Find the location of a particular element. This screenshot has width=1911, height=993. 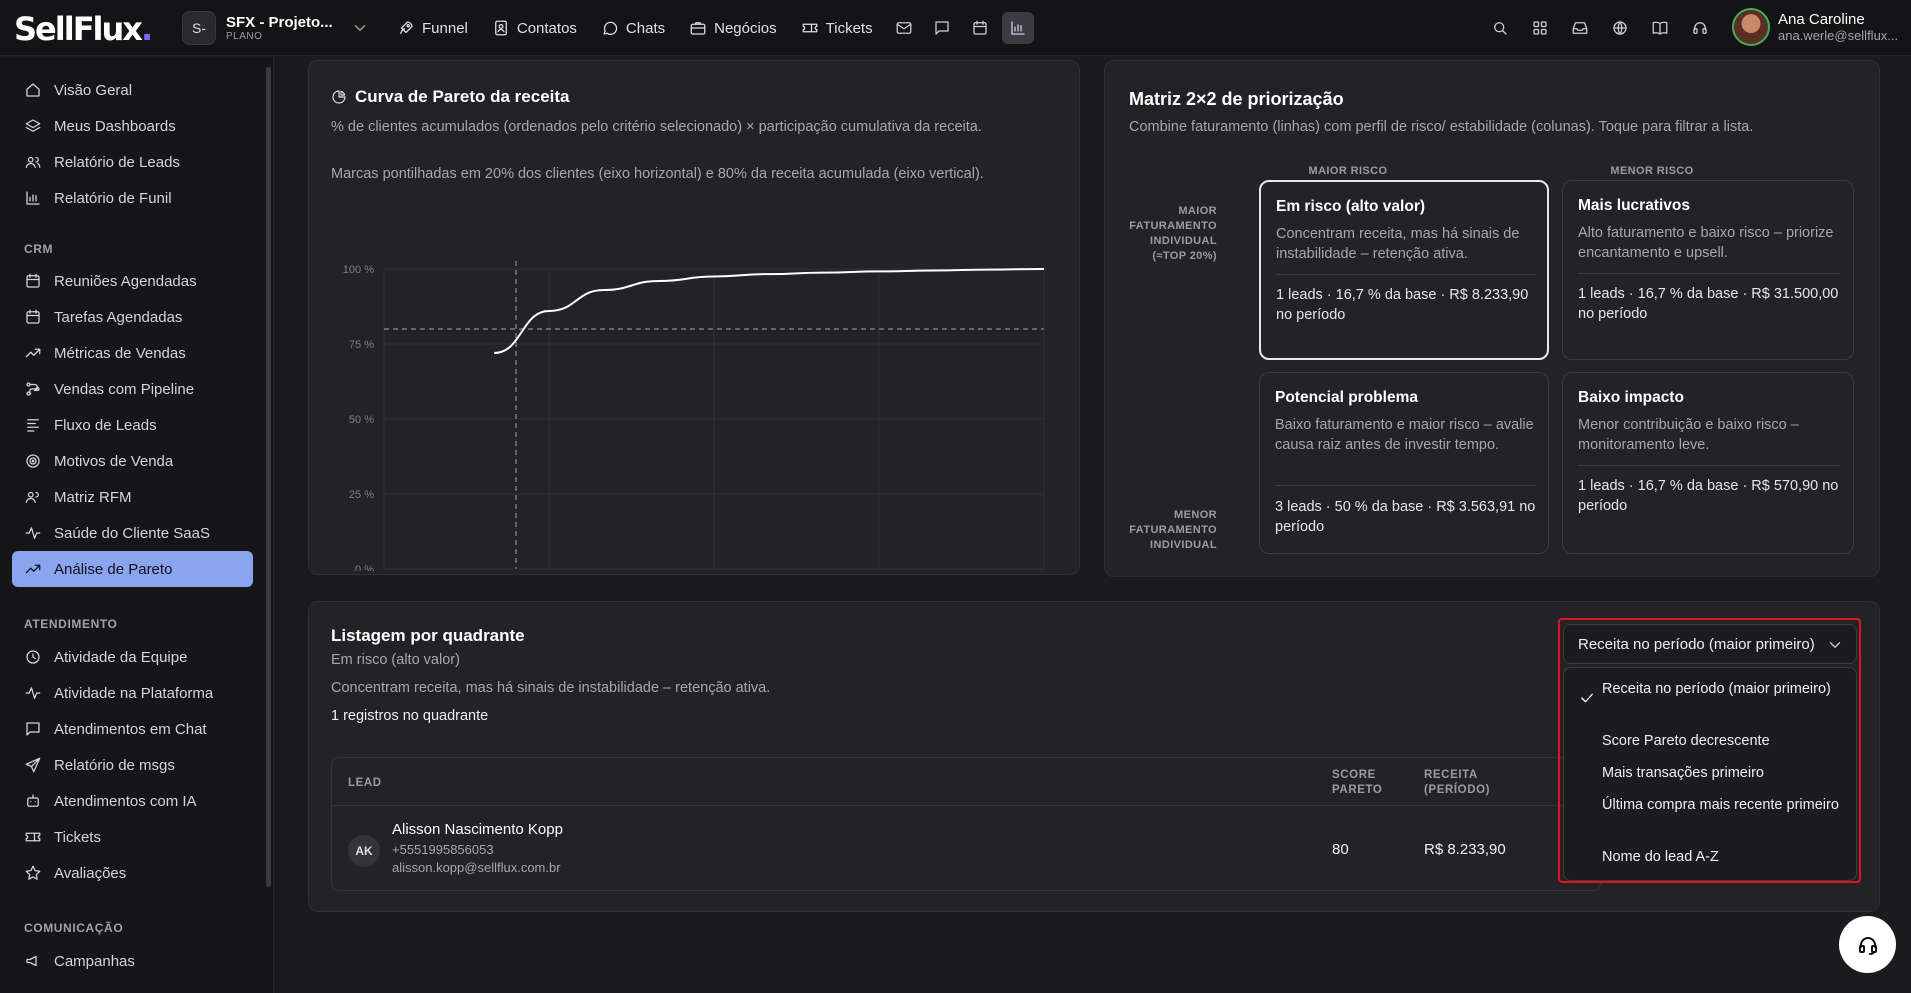

lead-name: Alisson Nascimento Kopp is located at coordinates (477, 829).